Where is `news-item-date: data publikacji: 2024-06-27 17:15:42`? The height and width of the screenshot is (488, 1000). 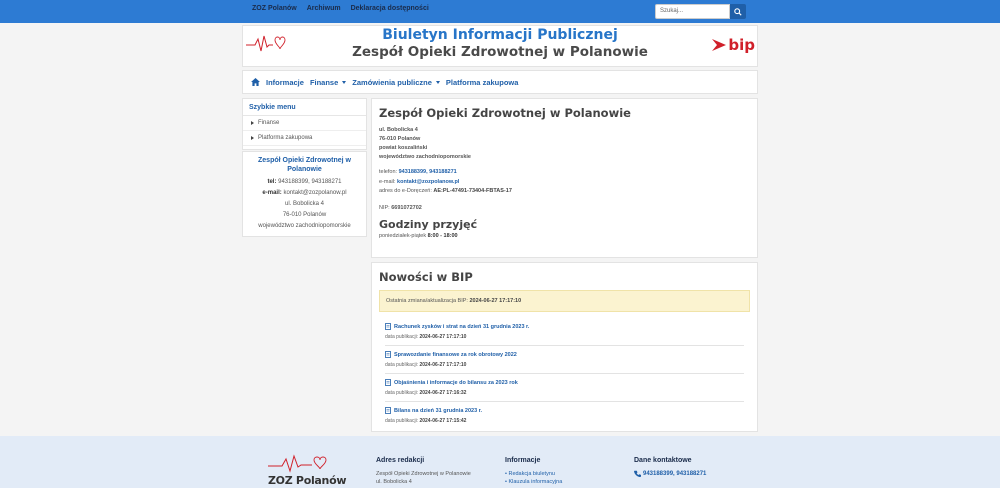 news-item-date: data publikacji: 2024-06-27 17:15:42 is located at coordinates (426, 421).